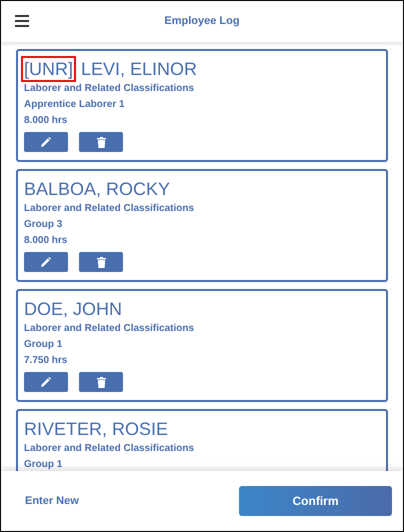 The image size is (404, 532). I want to click on confirm-button: Confirm, so click(315, 501).